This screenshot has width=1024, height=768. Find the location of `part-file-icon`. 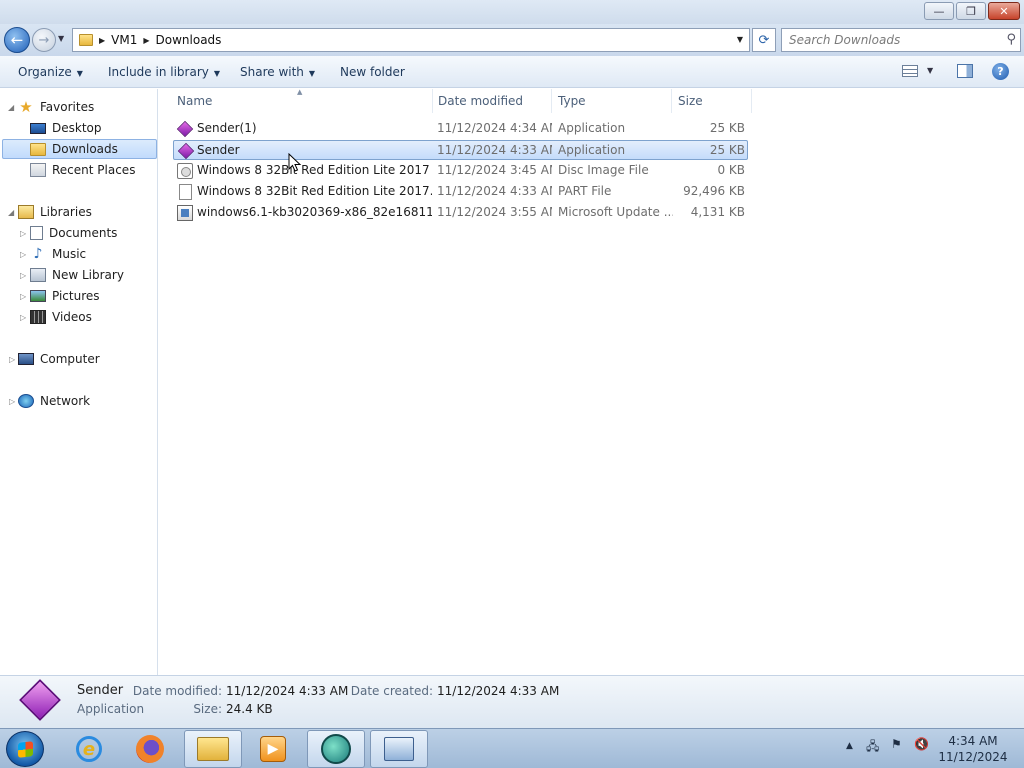

part-file-icon is located at coordinates (185, 192).